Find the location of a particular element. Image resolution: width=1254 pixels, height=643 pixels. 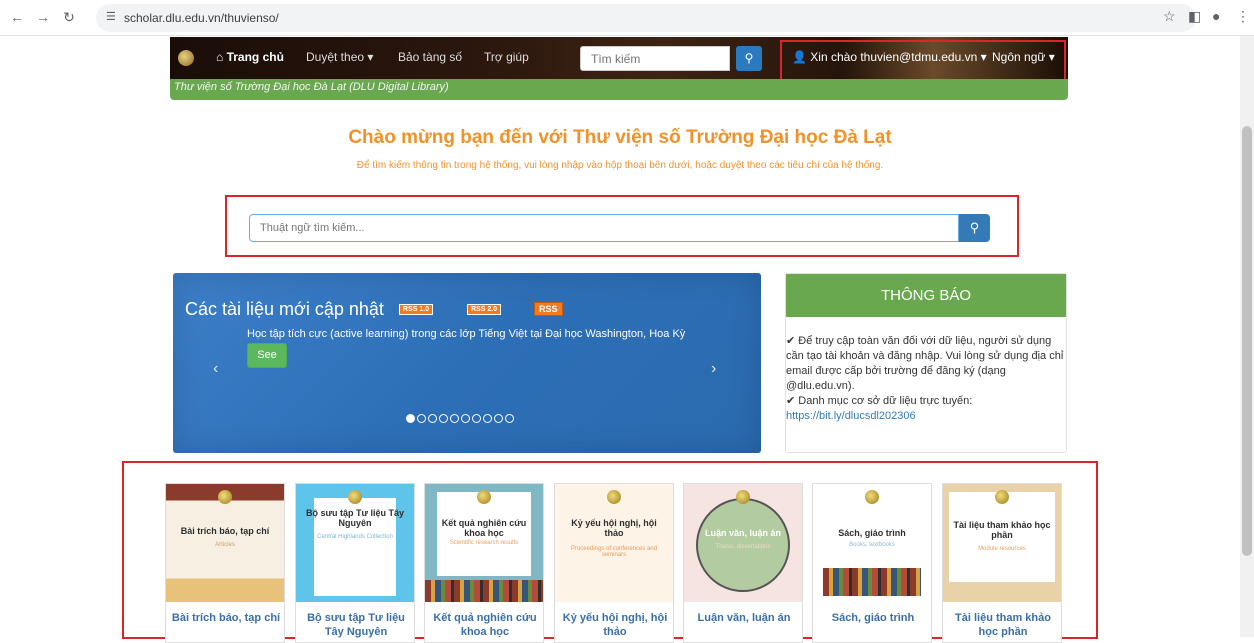

nav-home: ⌂ Trang chủ is located at coordinates (250, 57).